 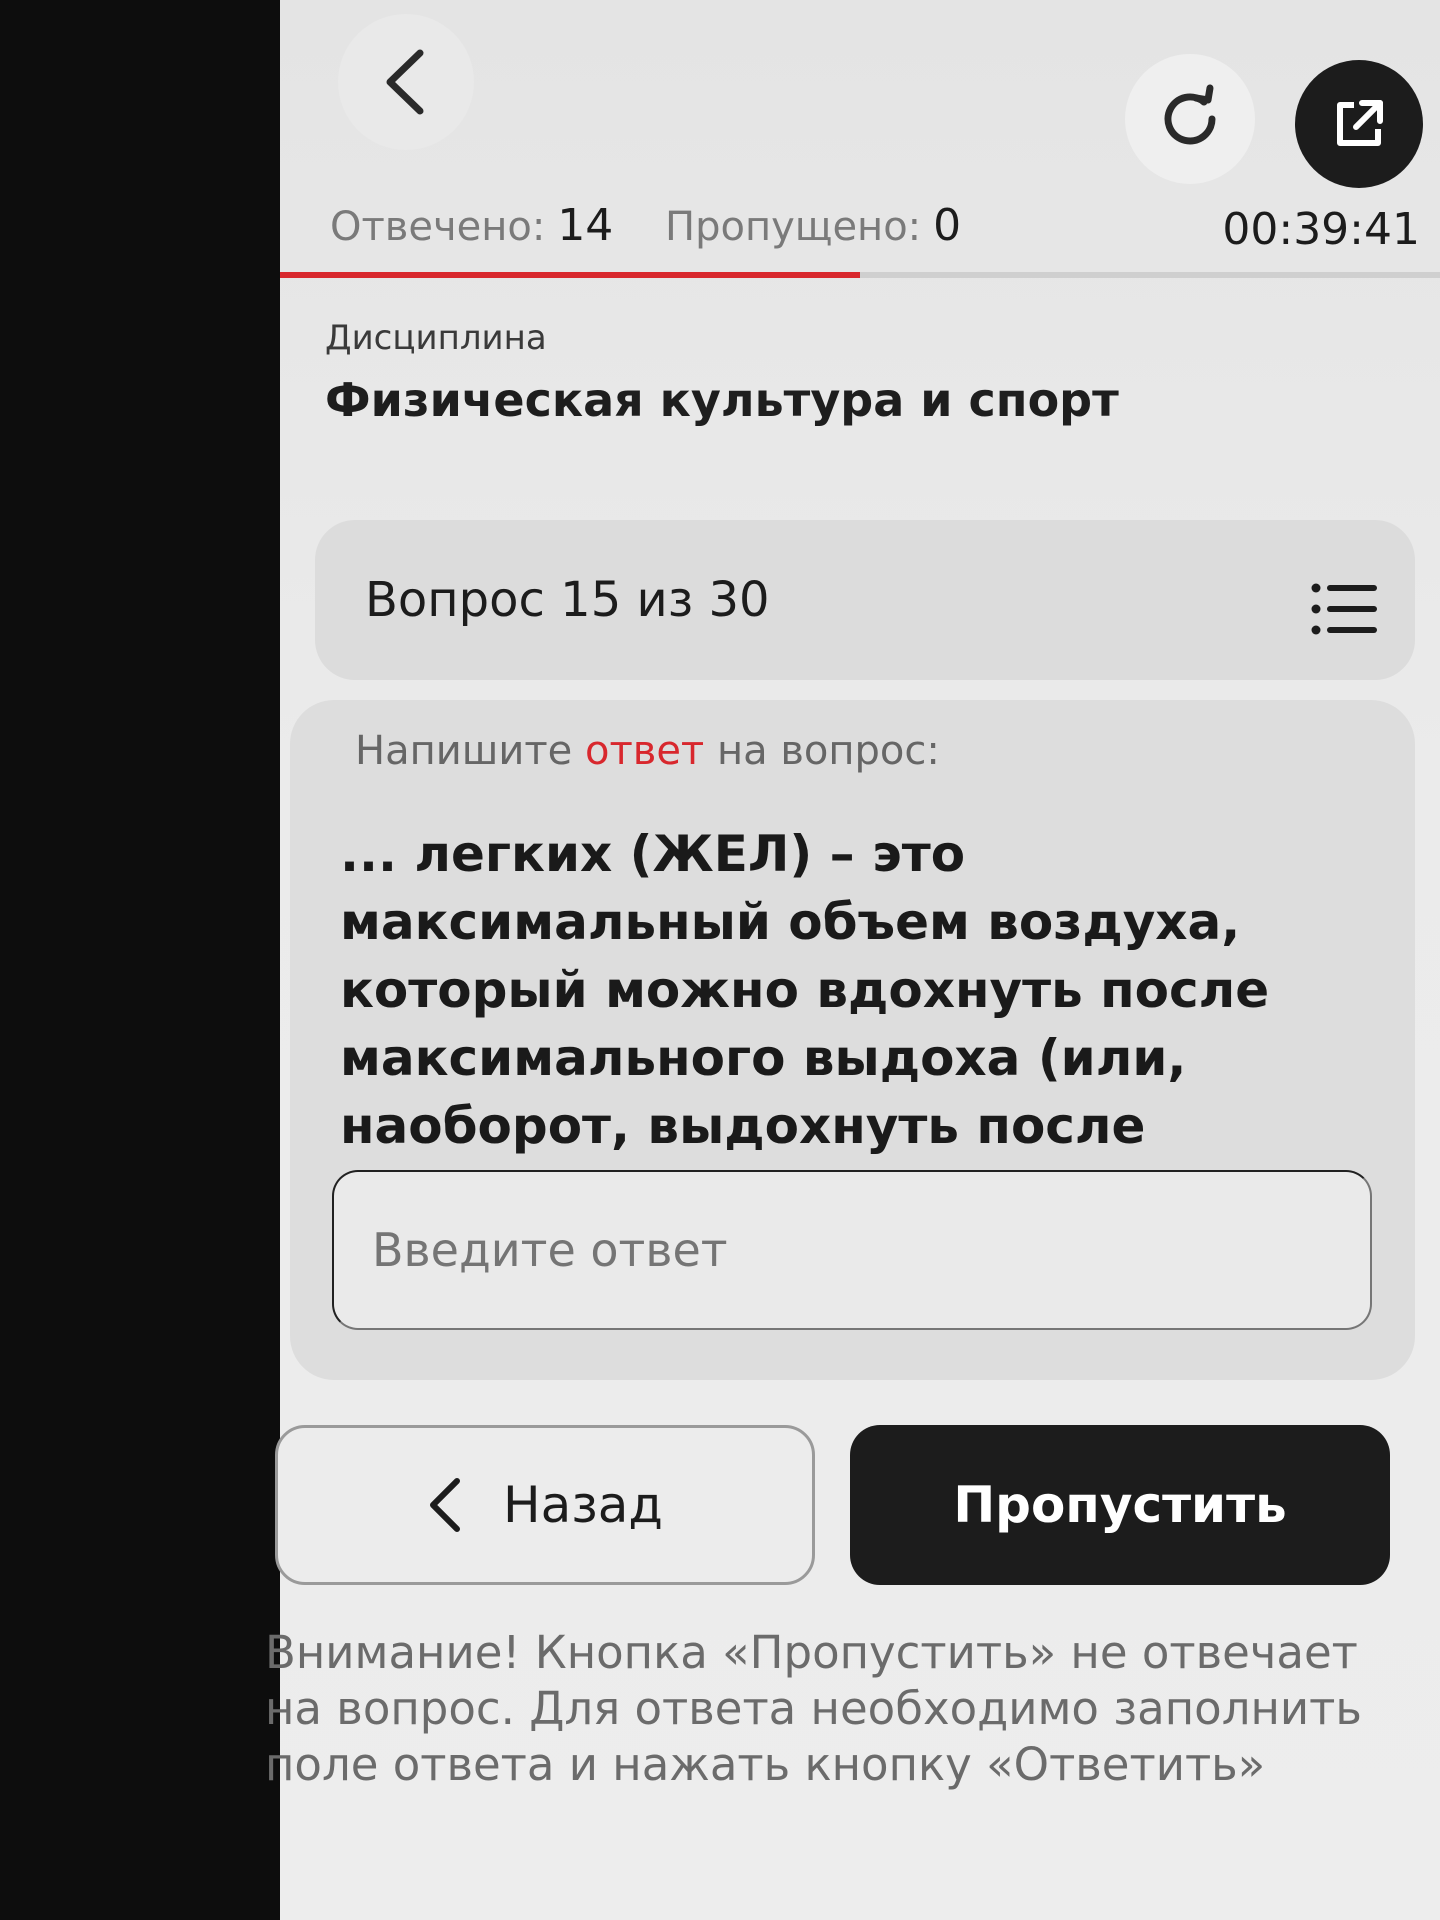 I want to click on timer: 00:39:41, so click(x=1321, y=229).